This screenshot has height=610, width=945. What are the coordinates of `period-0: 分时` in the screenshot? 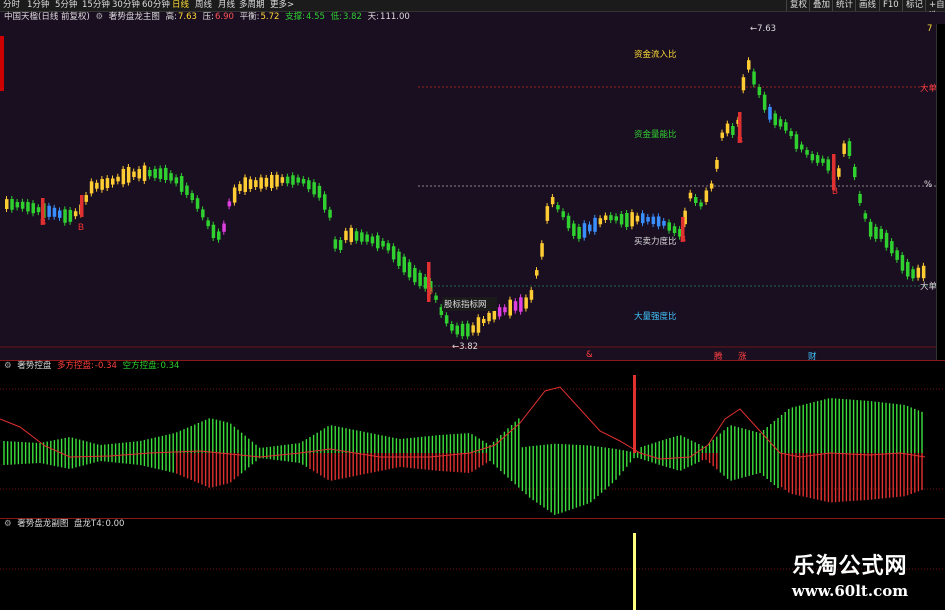 It's located at (11, 5).